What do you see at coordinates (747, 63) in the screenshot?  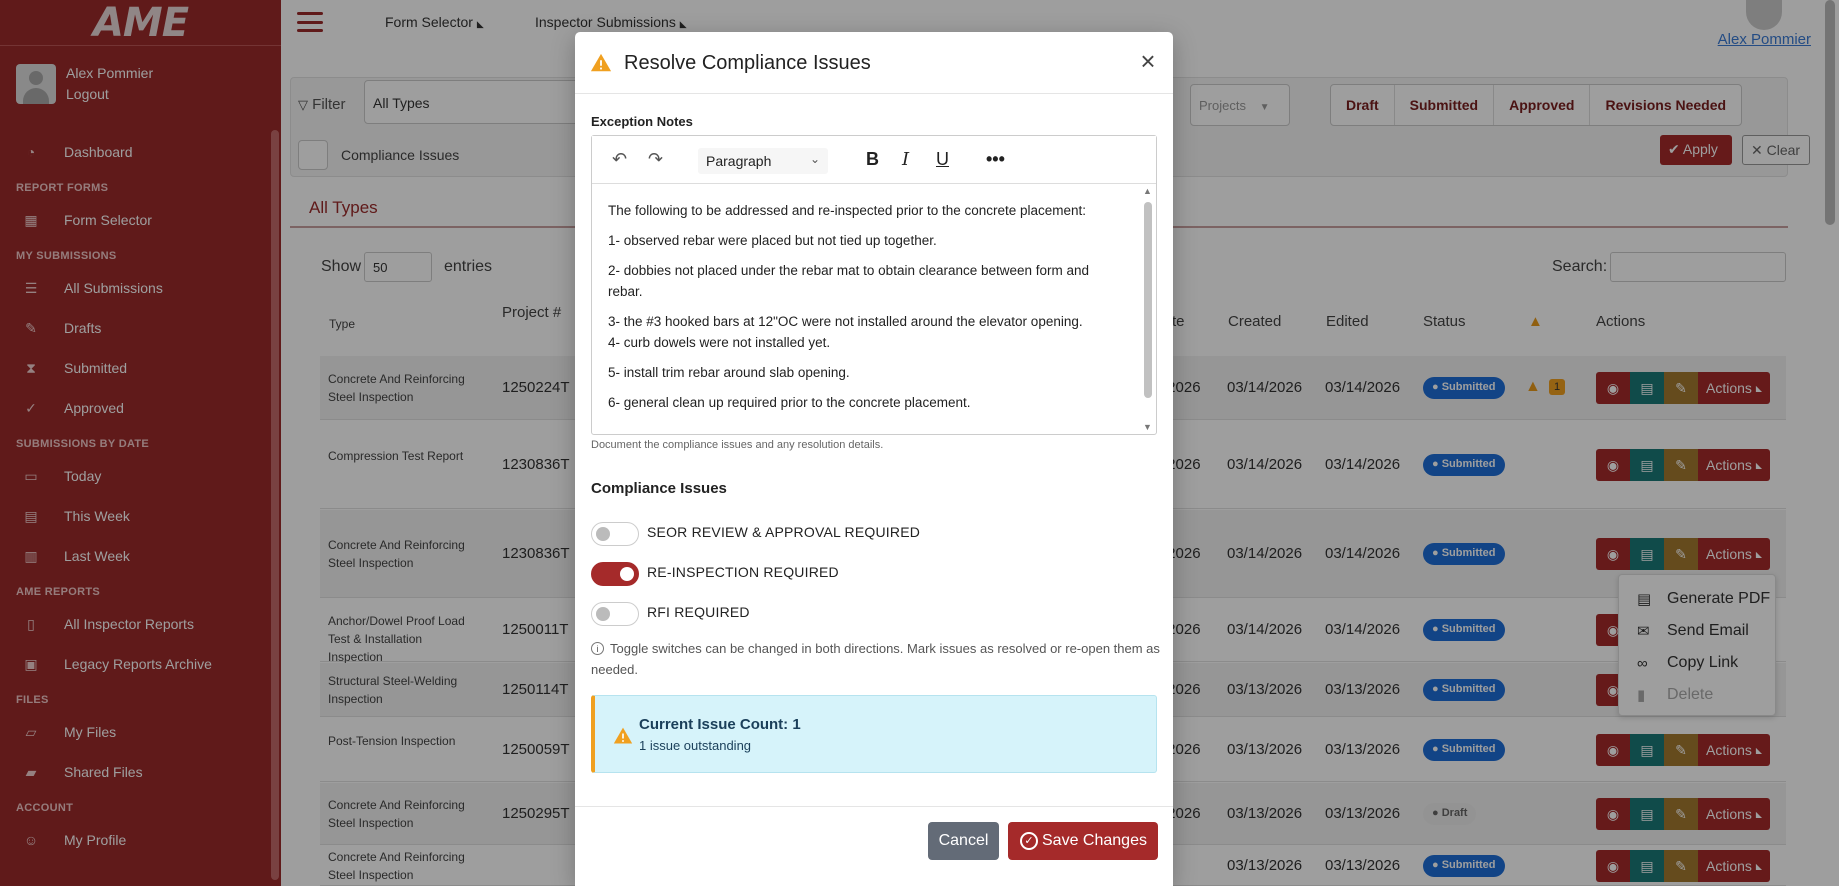 I see `modal-title: Resolve Compliance Issues` at bounding box center [747, 63].